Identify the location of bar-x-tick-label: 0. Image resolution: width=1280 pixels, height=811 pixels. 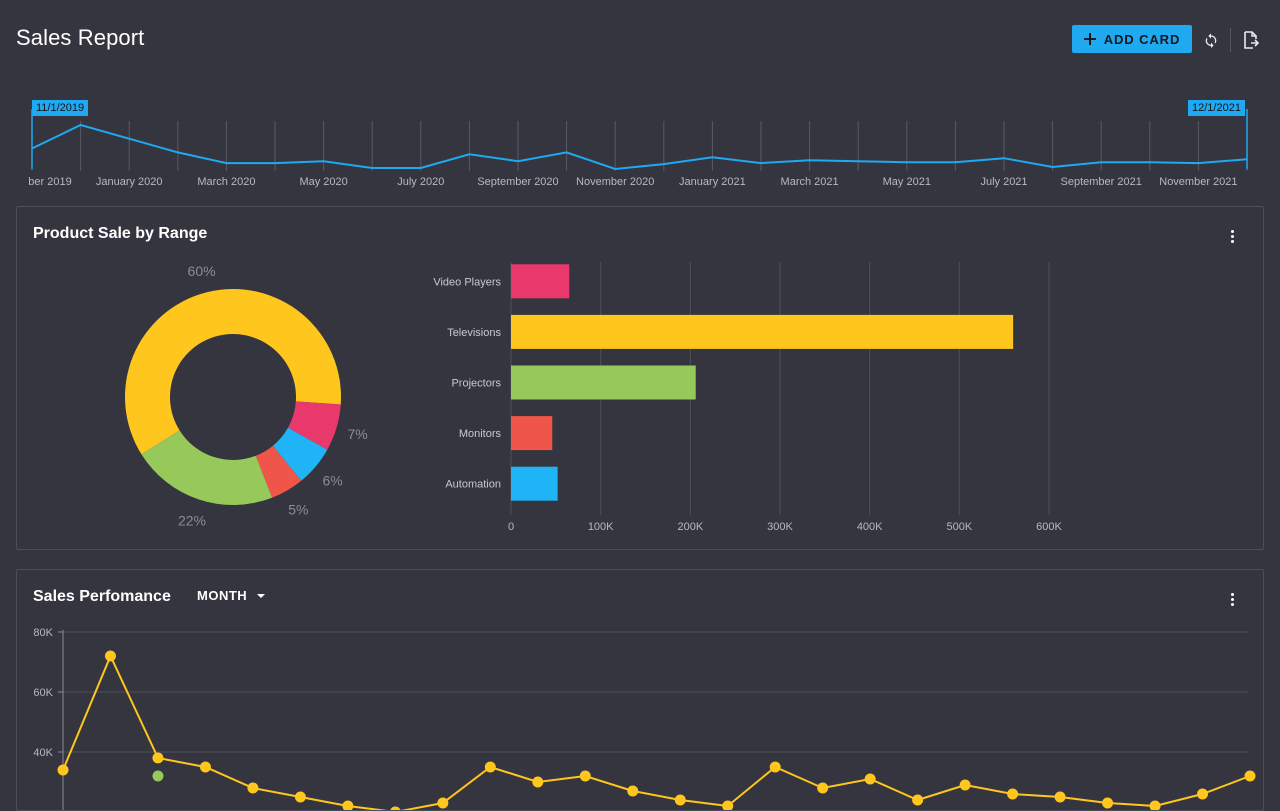
(511, 527).